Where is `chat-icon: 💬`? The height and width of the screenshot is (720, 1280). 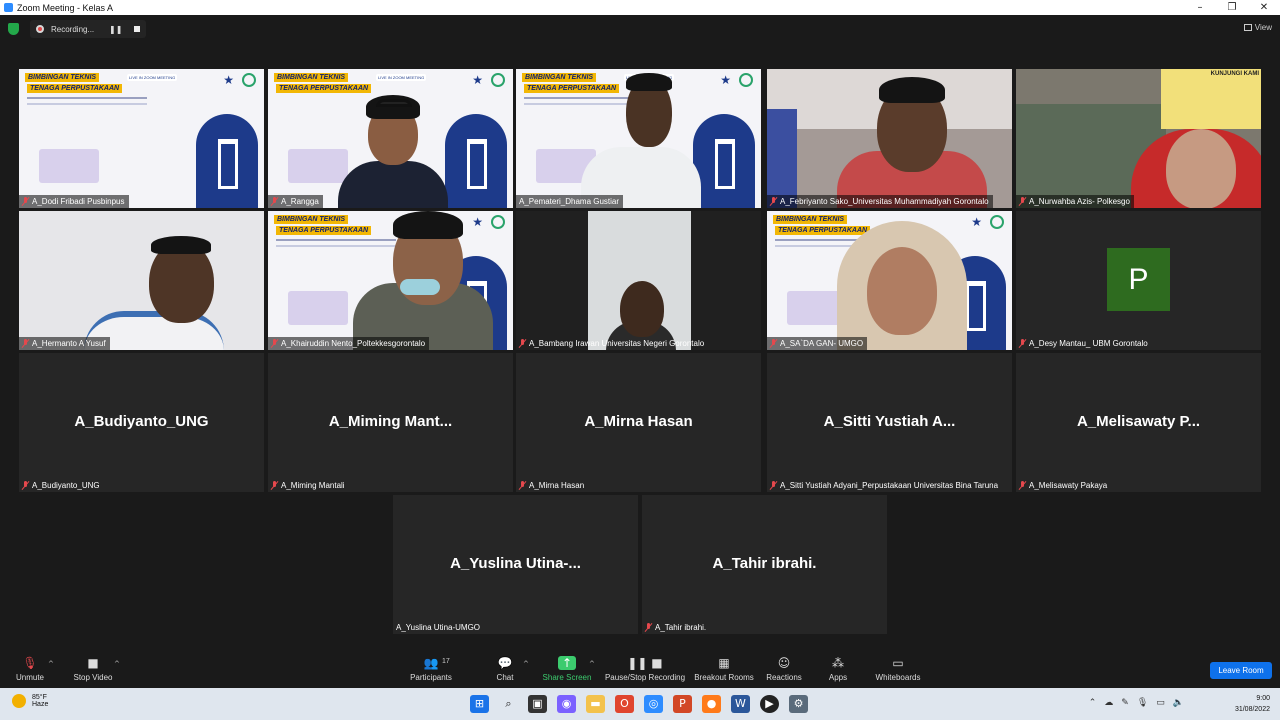 chat-icon: 💬 is located at coordinates (505, 663).